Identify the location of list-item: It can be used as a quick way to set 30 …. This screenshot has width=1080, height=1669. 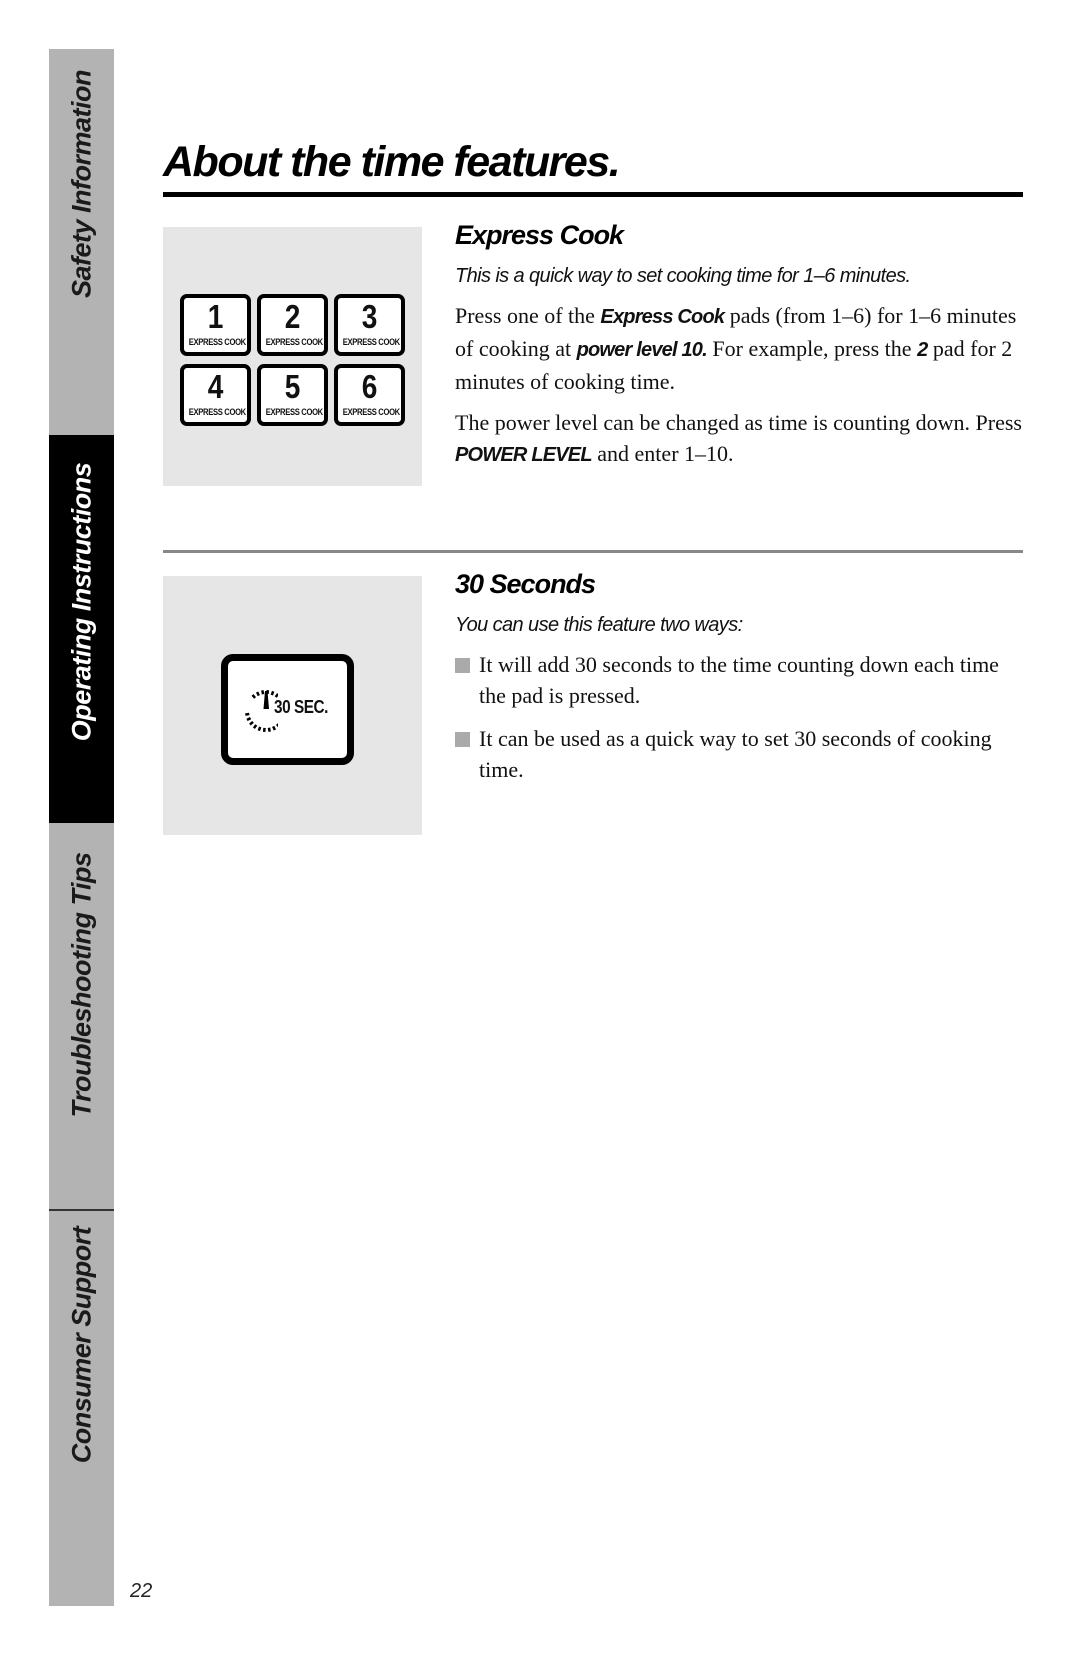
(740, 754).